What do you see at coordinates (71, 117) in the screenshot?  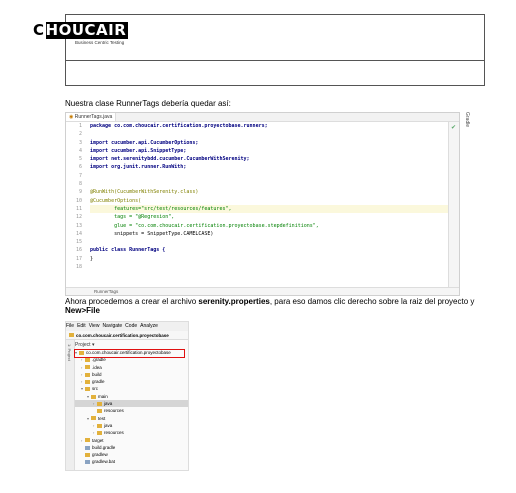 I see `java-class-icon: ◉` at bounding box center [71, 117].